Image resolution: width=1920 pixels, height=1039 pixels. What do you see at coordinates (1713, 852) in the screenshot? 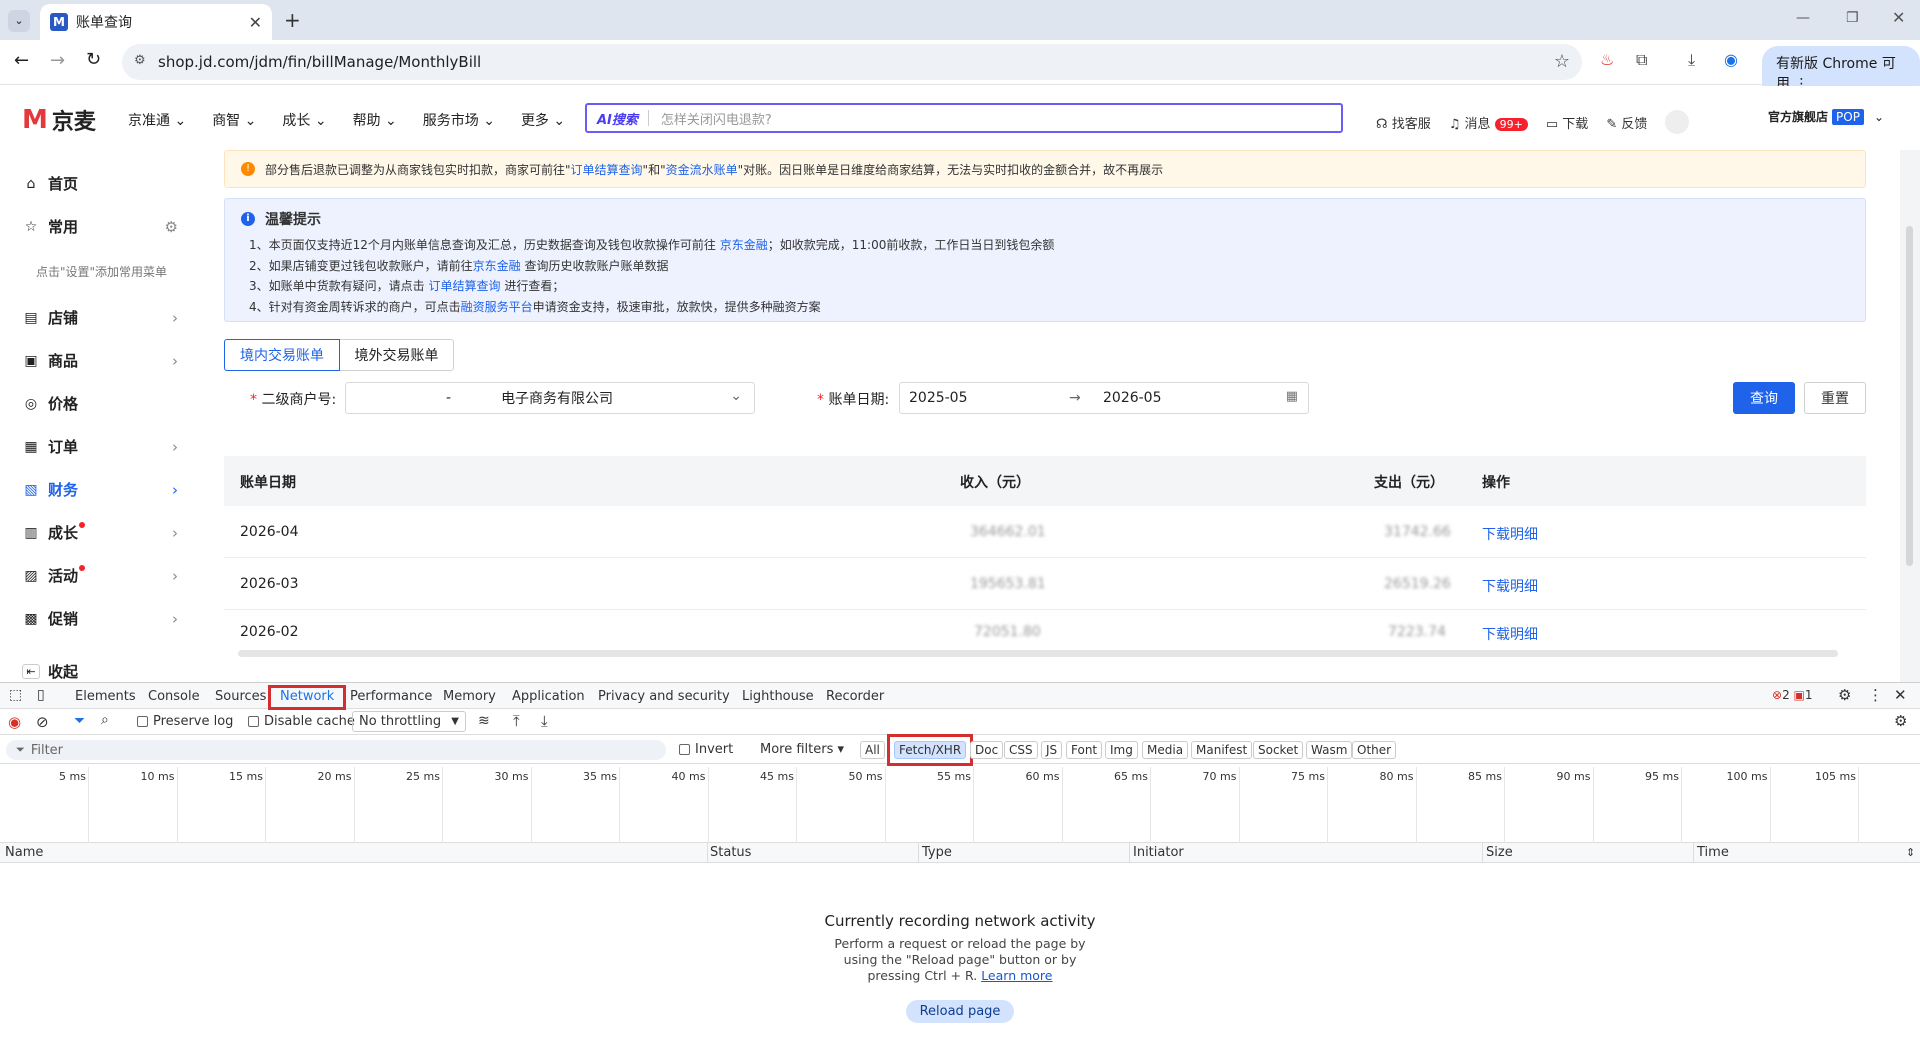
I see `column-time: Time` at bounding box center [1713, 852].